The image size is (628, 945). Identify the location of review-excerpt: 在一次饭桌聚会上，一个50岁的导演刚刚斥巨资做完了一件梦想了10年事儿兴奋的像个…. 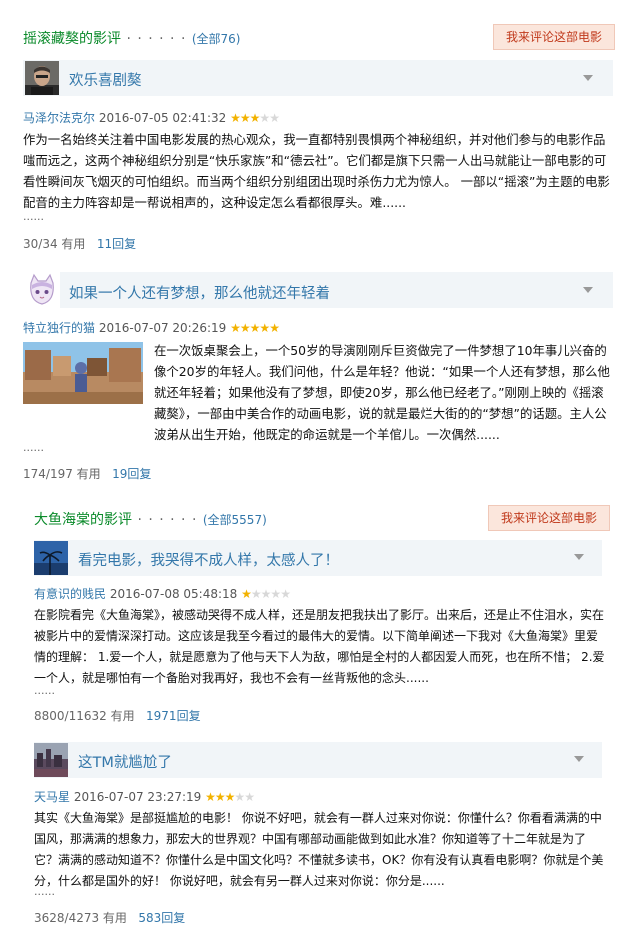
(382, 392).